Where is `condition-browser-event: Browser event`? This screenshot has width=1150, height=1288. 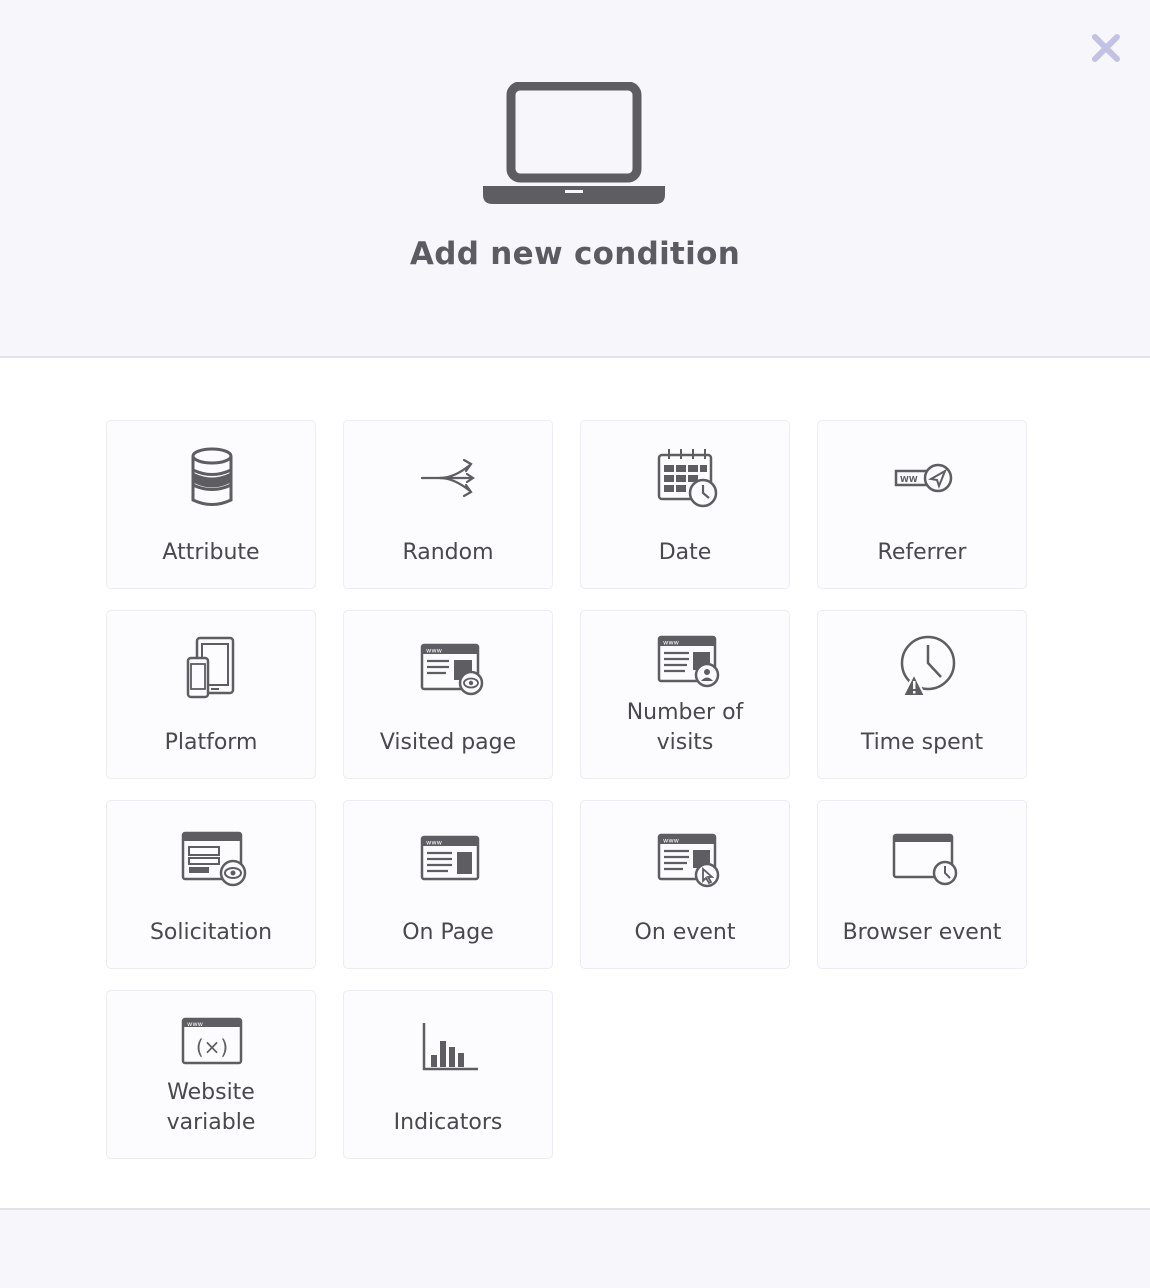 condition-browser-event: Browser event is located at coordinates (922, 884).